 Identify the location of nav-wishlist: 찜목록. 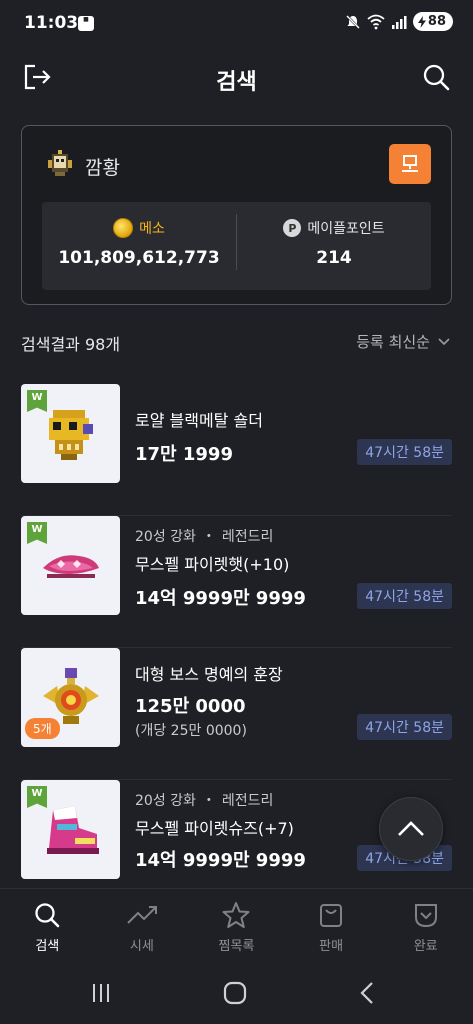
(236, 924).